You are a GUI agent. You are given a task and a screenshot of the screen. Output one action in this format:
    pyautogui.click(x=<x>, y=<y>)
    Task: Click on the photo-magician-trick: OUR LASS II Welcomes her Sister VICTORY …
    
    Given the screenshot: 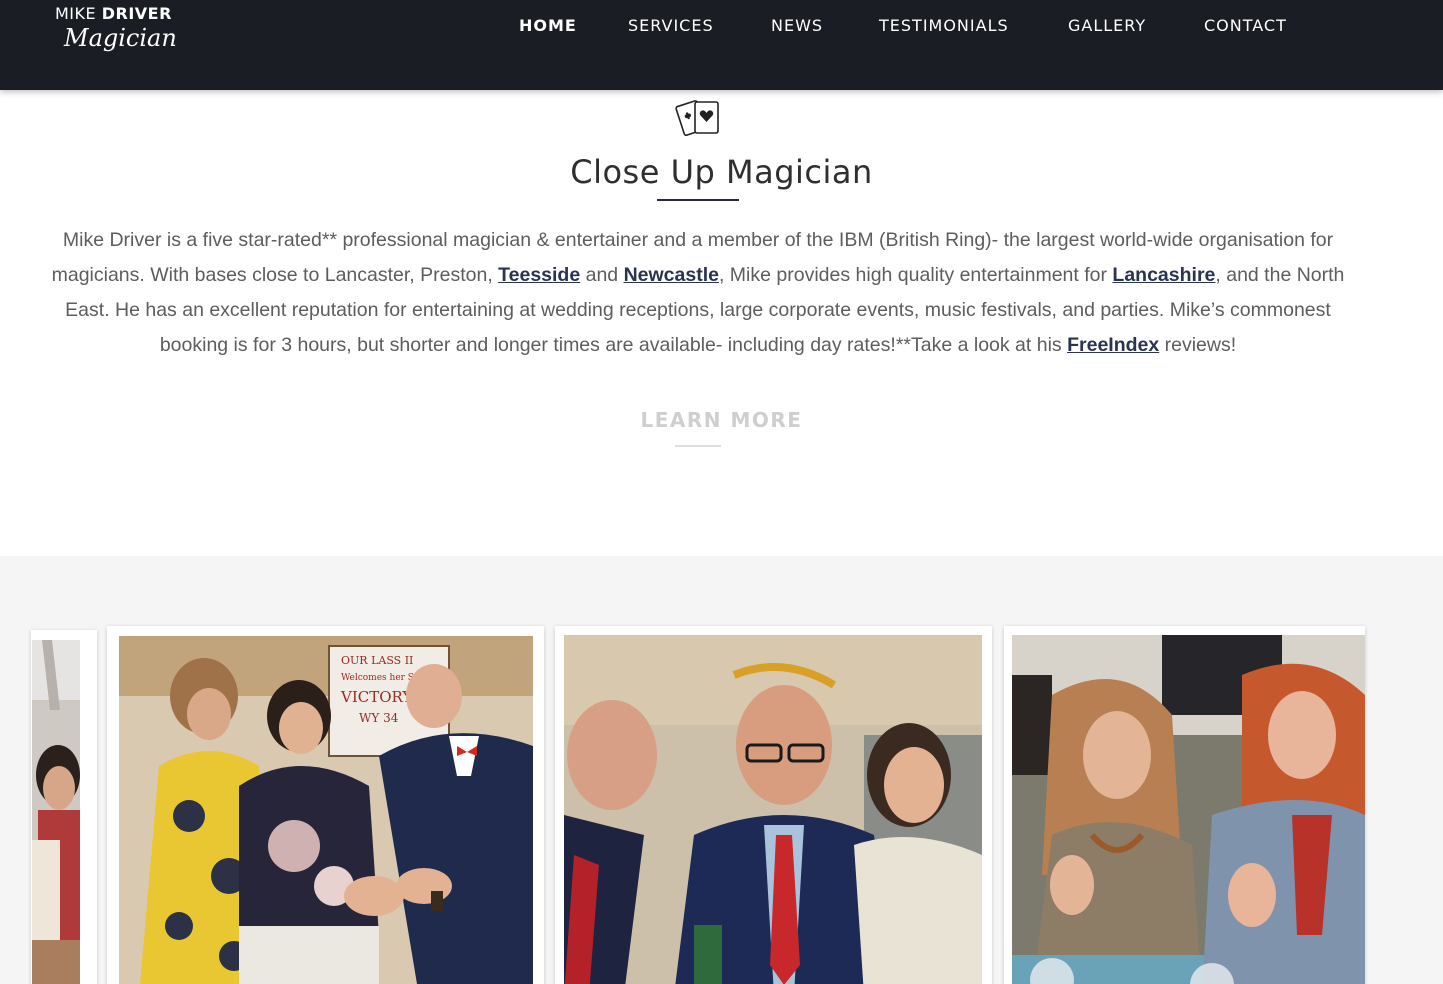 What is the action you would take?
    pyautogui.click(x=326, y=810)
    